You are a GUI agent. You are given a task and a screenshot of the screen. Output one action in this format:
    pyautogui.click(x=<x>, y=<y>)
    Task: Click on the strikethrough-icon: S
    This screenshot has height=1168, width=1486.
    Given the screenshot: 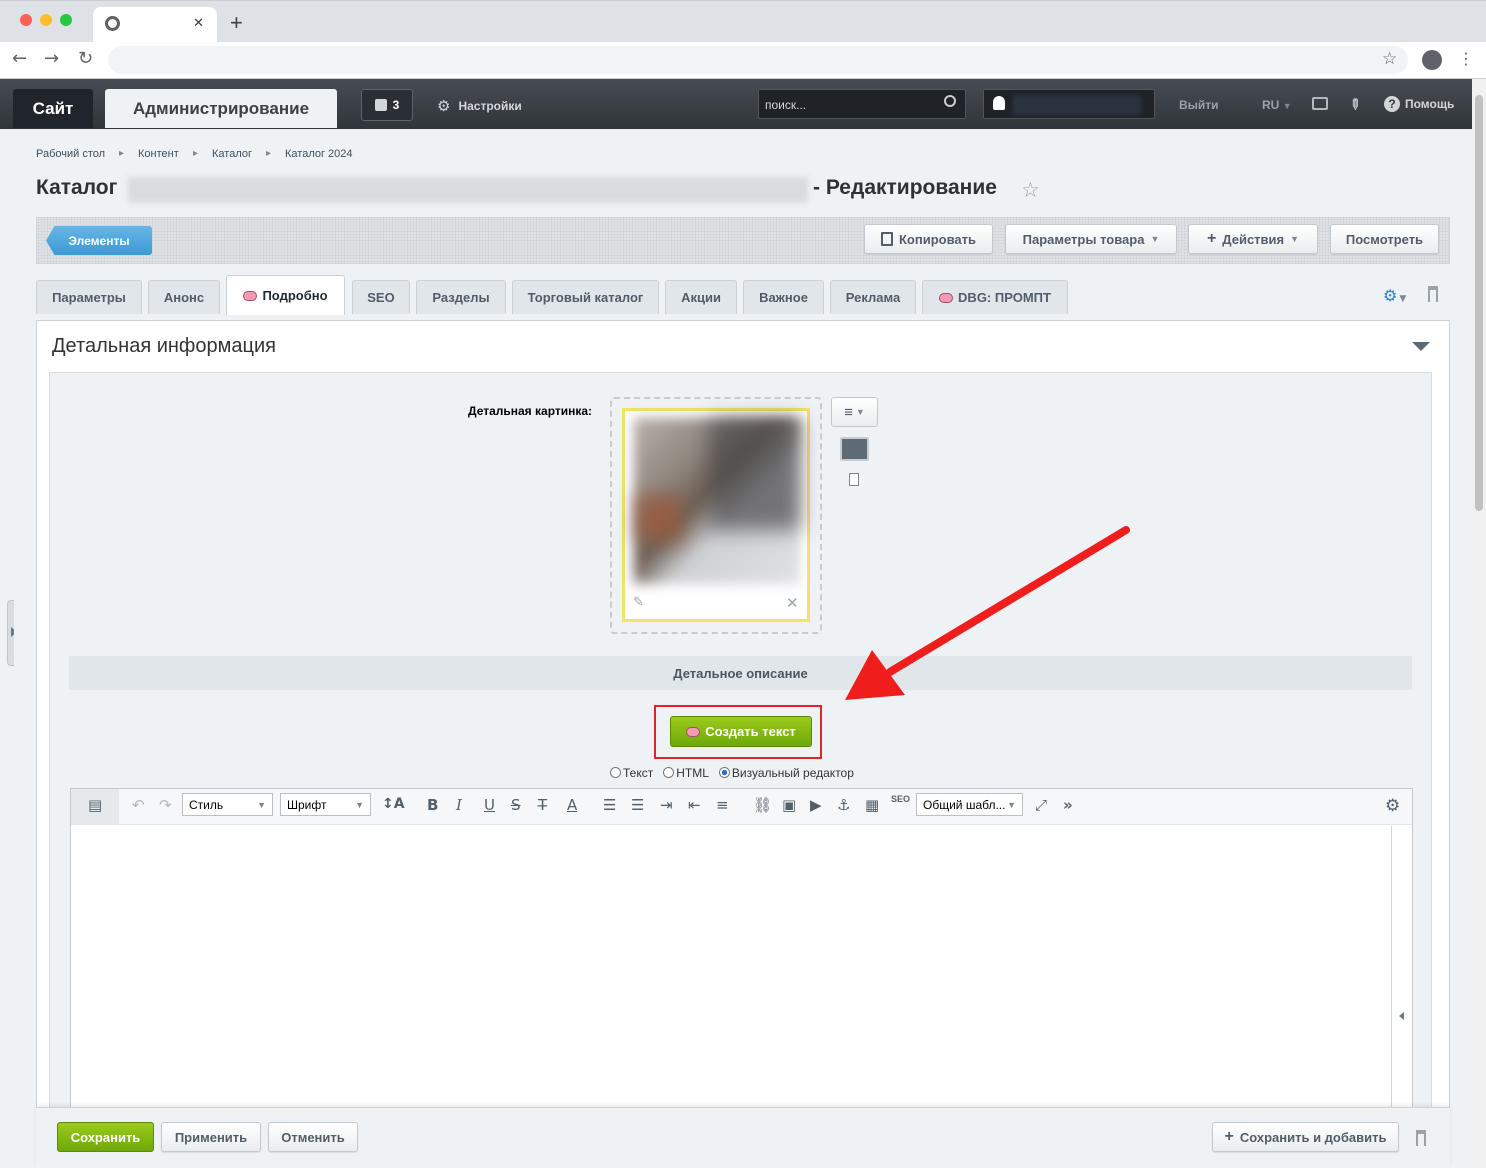 What is the action you would take?
    pyautogui.click(x=516, y=805)
    